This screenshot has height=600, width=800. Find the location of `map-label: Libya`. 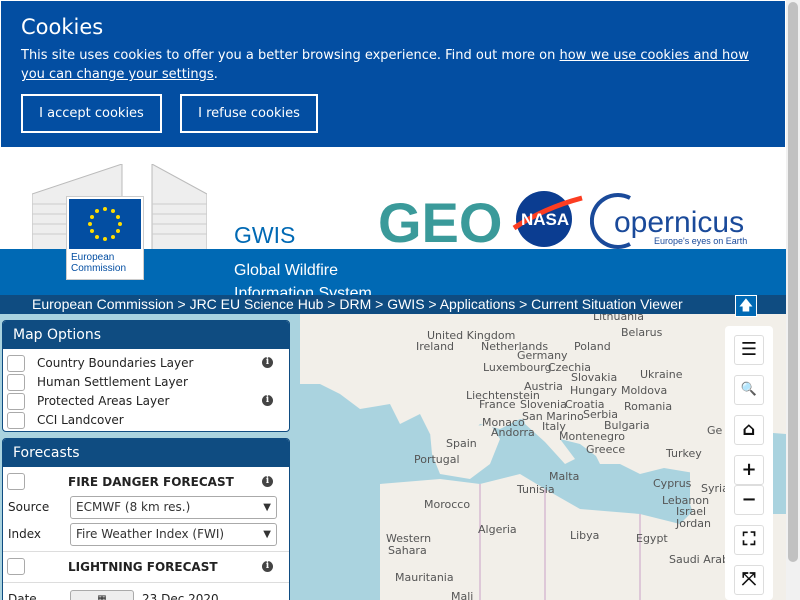

map-label: Libya is located at coordinates (585, 535).